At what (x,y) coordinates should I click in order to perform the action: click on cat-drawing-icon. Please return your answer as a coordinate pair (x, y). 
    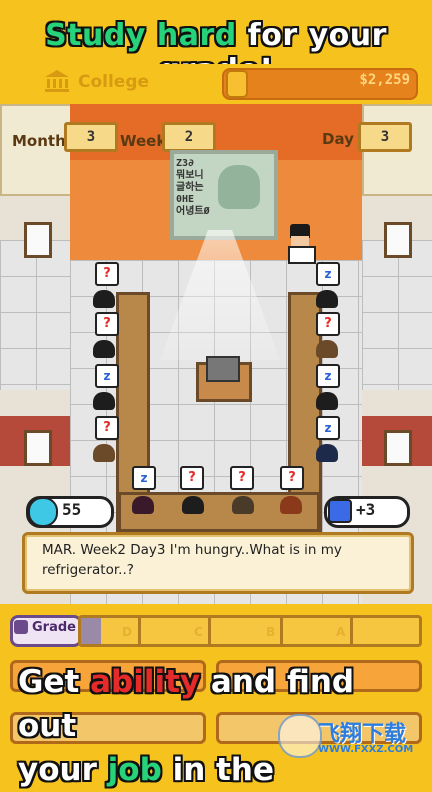
    Looking at the image, I should click on (239, 187).